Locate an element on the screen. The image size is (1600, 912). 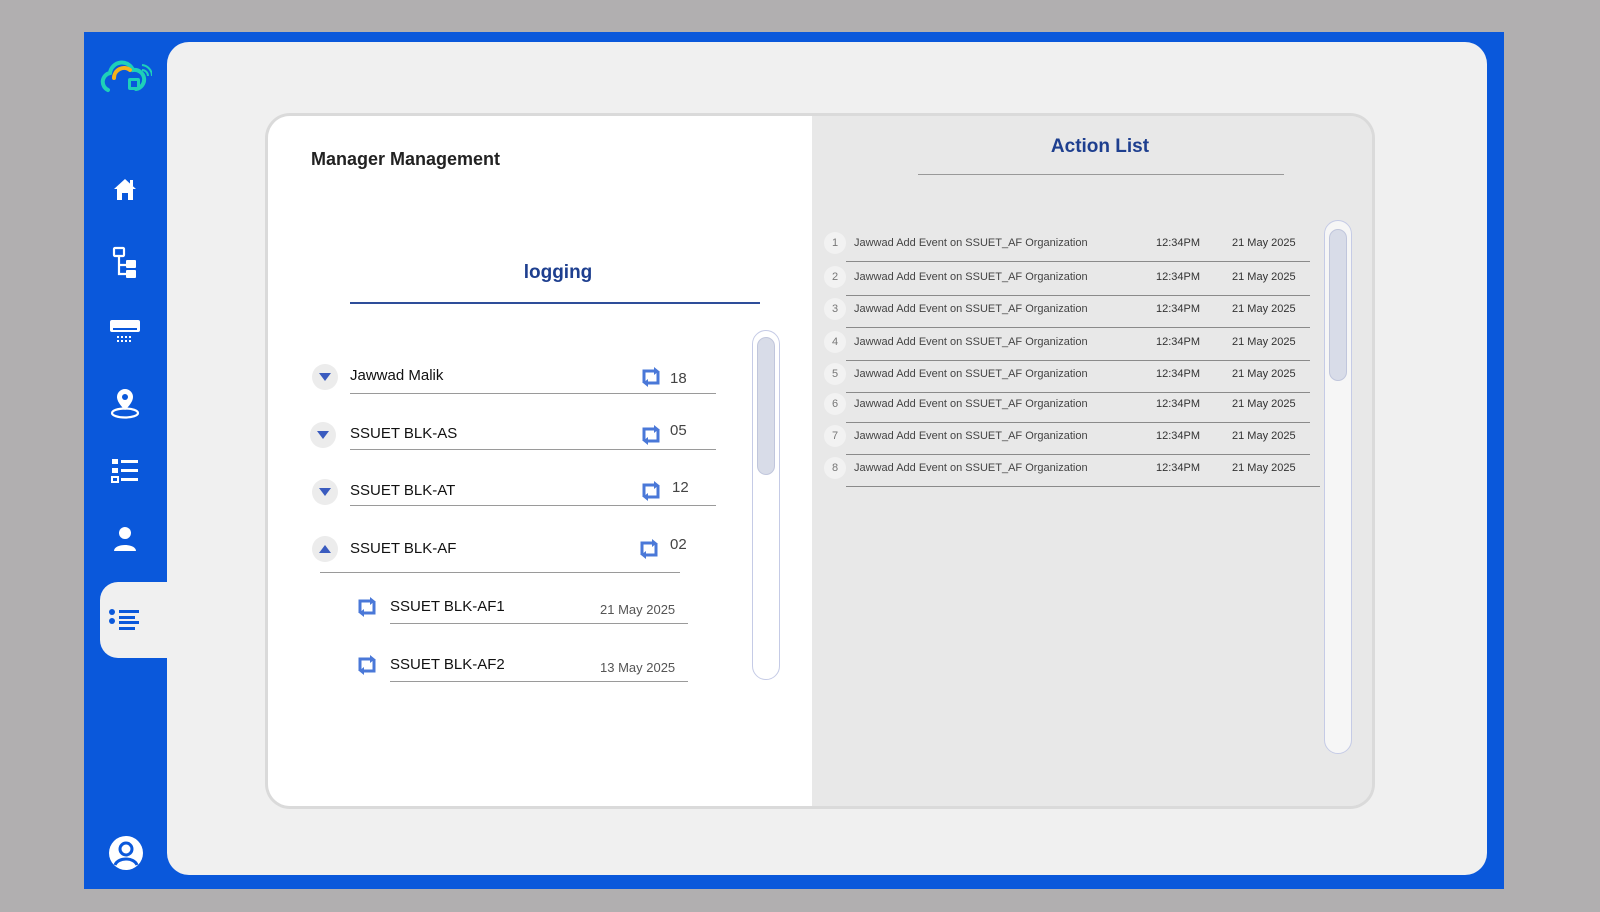
sidebar is located at coordinates (128, 460).